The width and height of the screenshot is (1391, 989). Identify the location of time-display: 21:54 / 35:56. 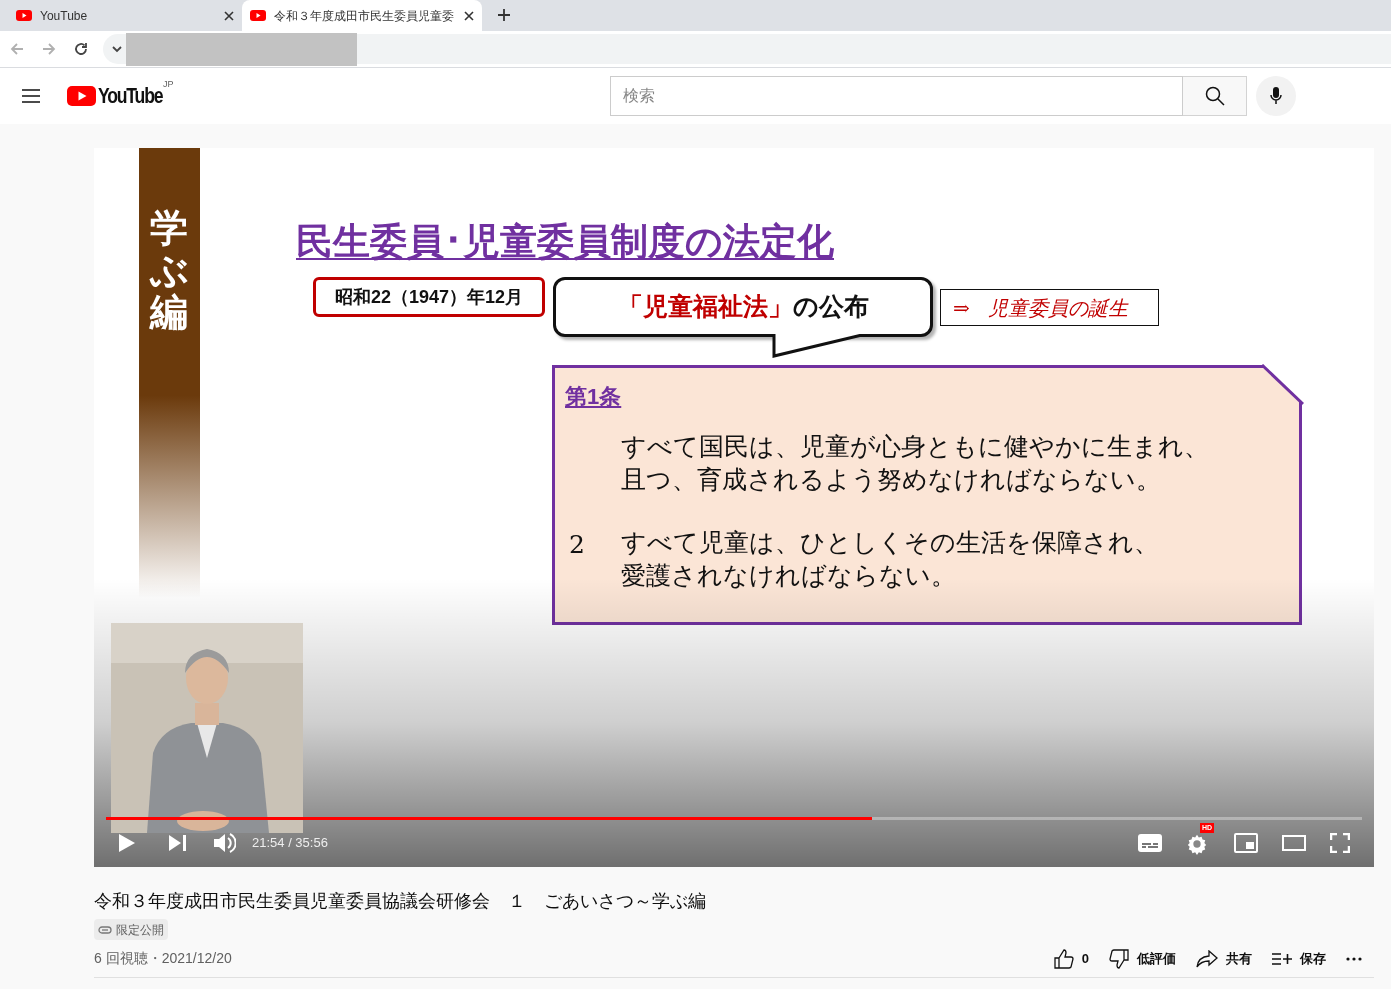
(290, 843).